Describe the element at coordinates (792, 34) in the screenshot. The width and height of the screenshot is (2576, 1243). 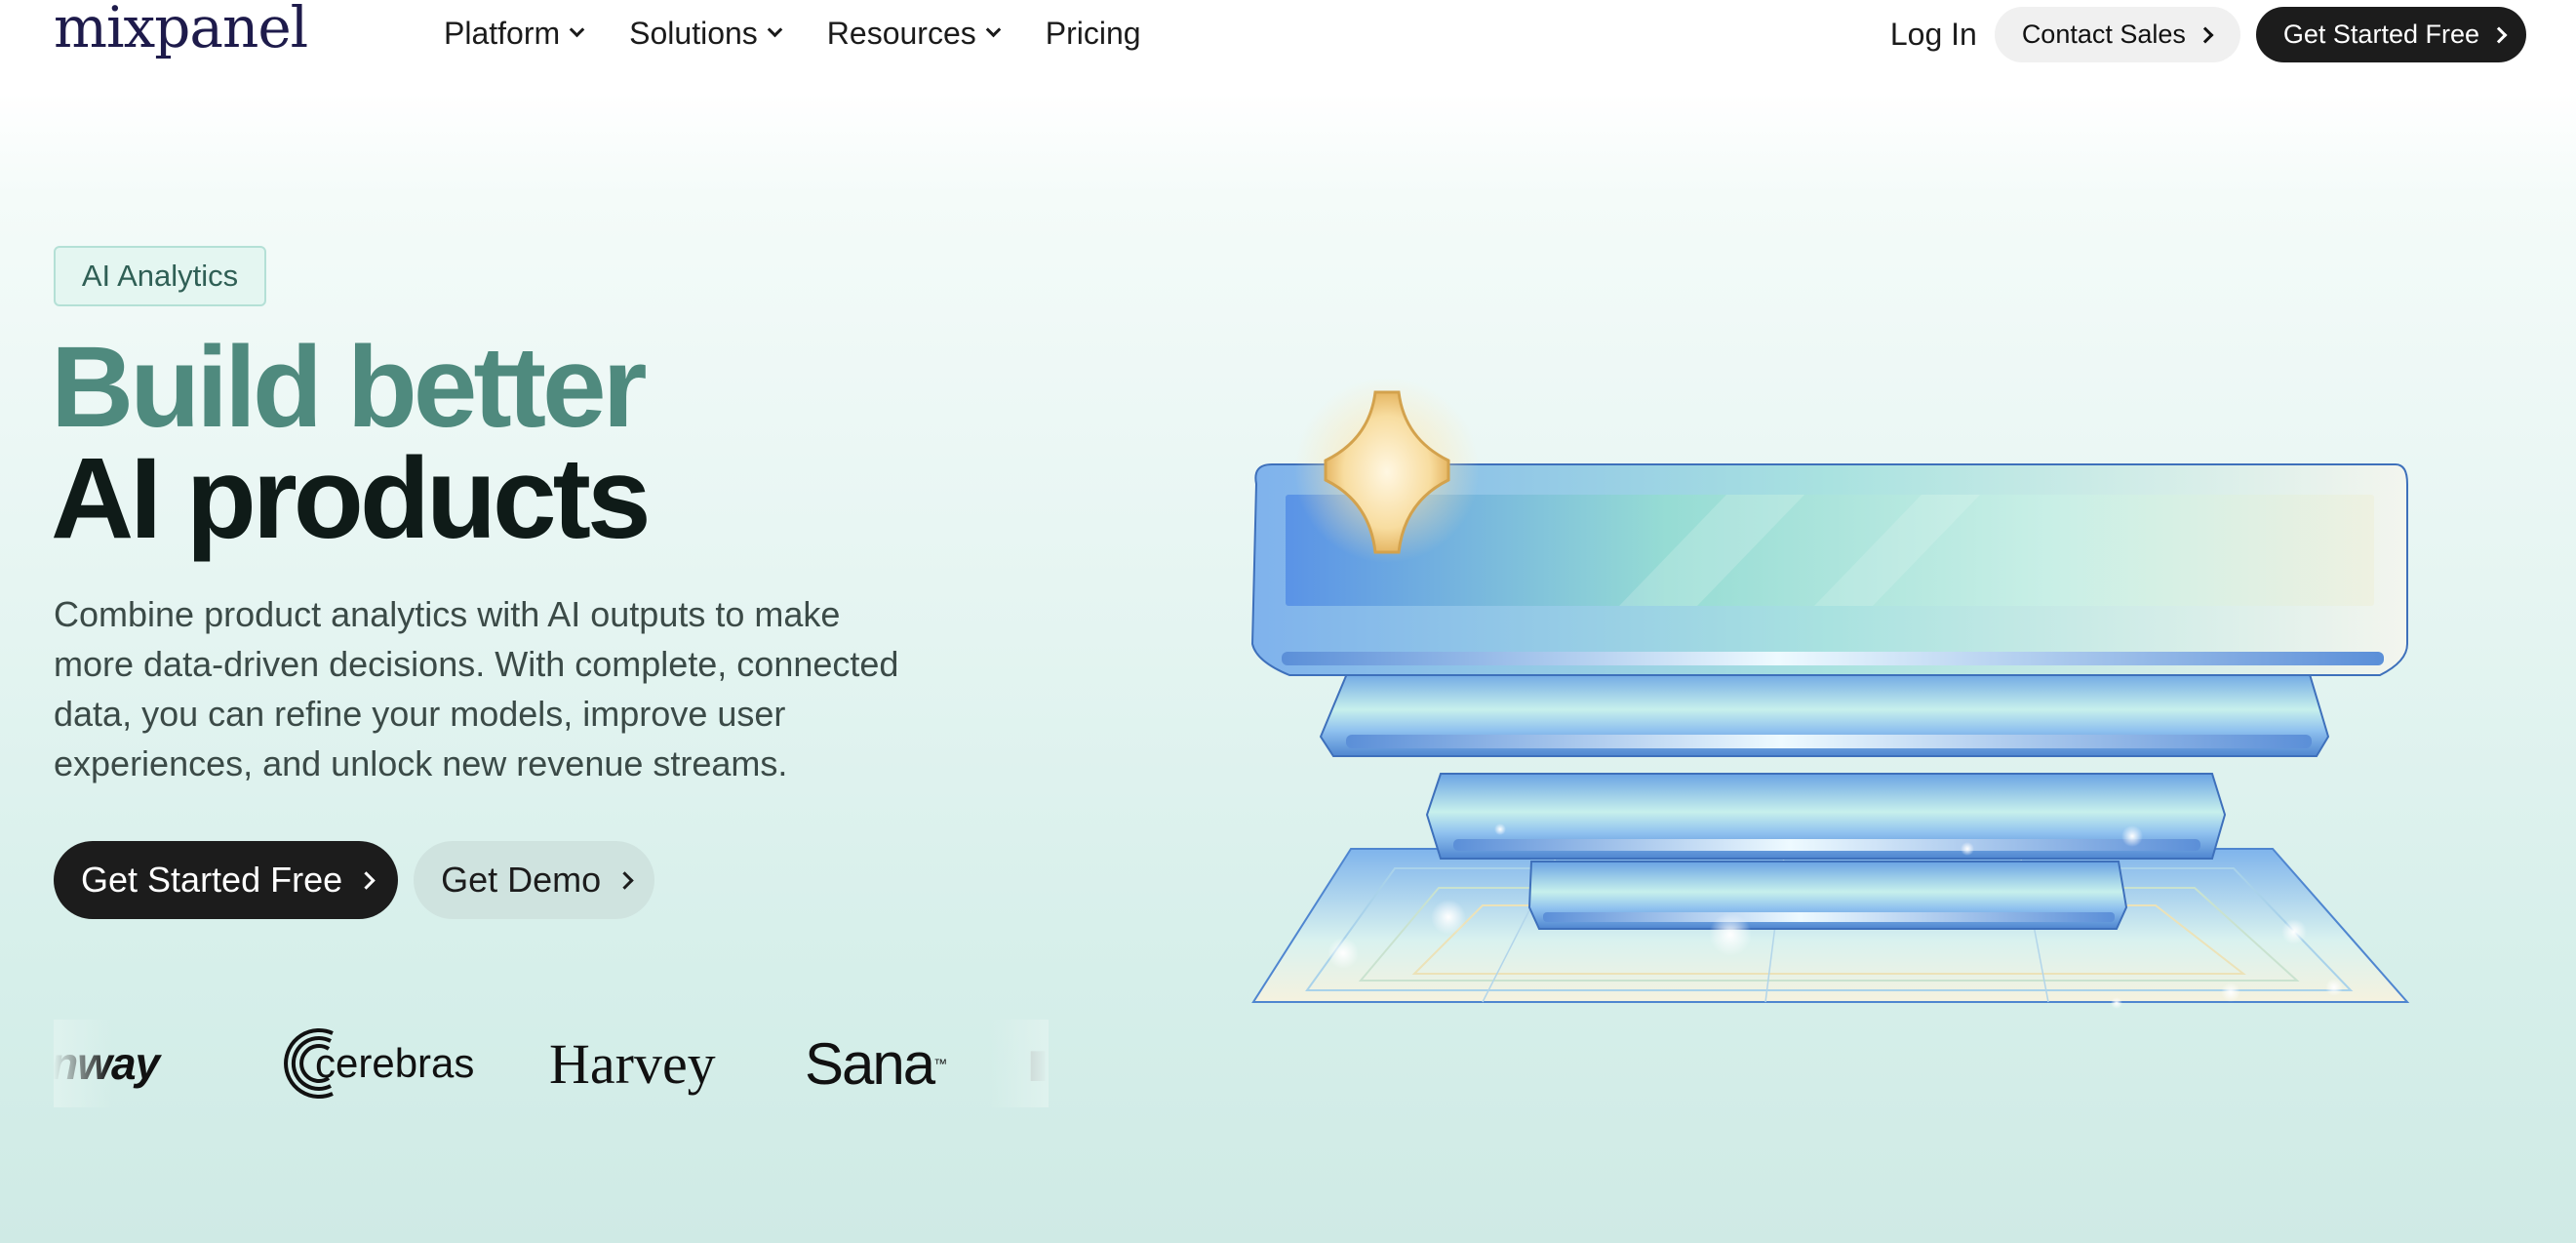
I see `main-nav-links: Platform Solutions Resources Pricing` at that location.